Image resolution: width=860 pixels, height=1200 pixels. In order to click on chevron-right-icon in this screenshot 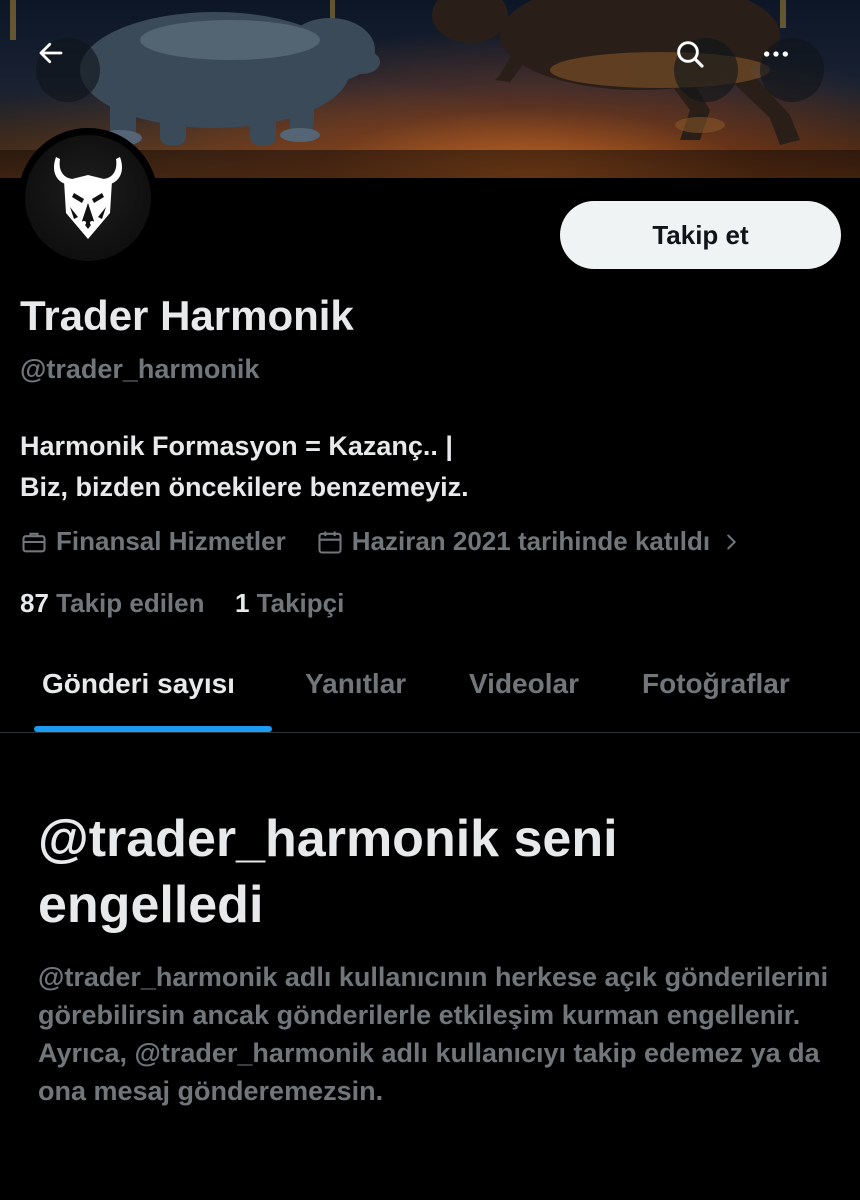, I will do `click(731, 542)`.